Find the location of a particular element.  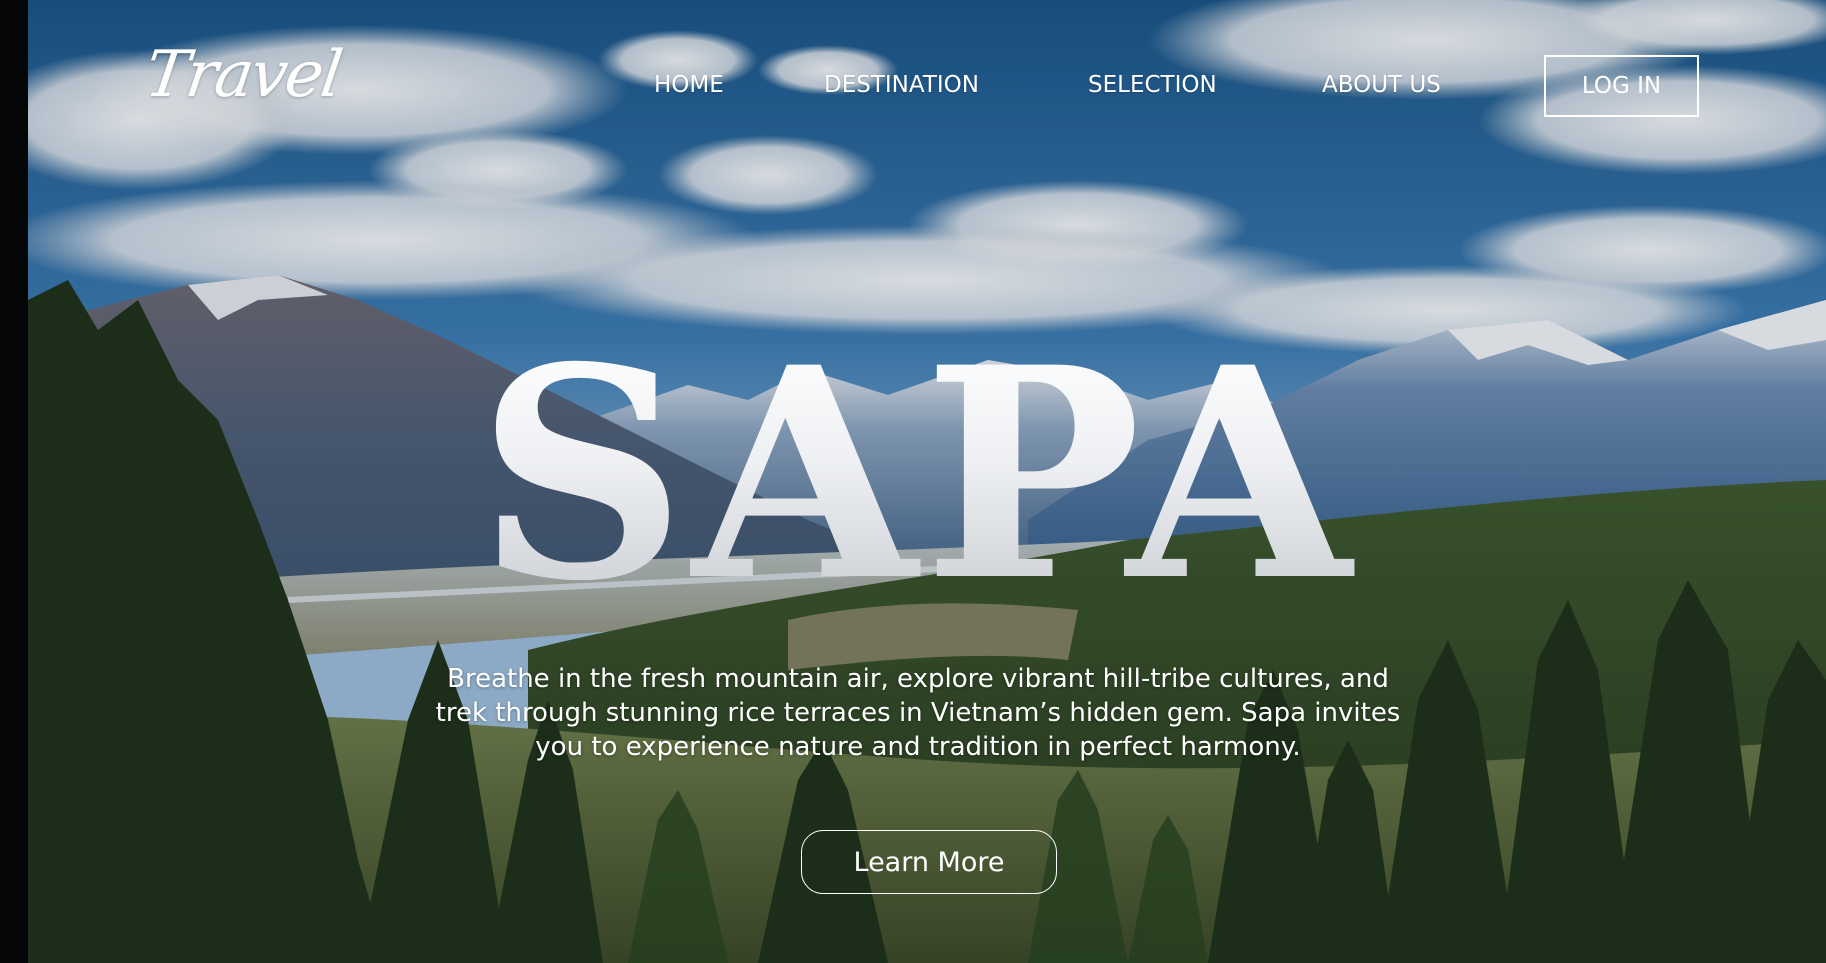

nav-item-home: HOME is located at coordinates (689, 85).